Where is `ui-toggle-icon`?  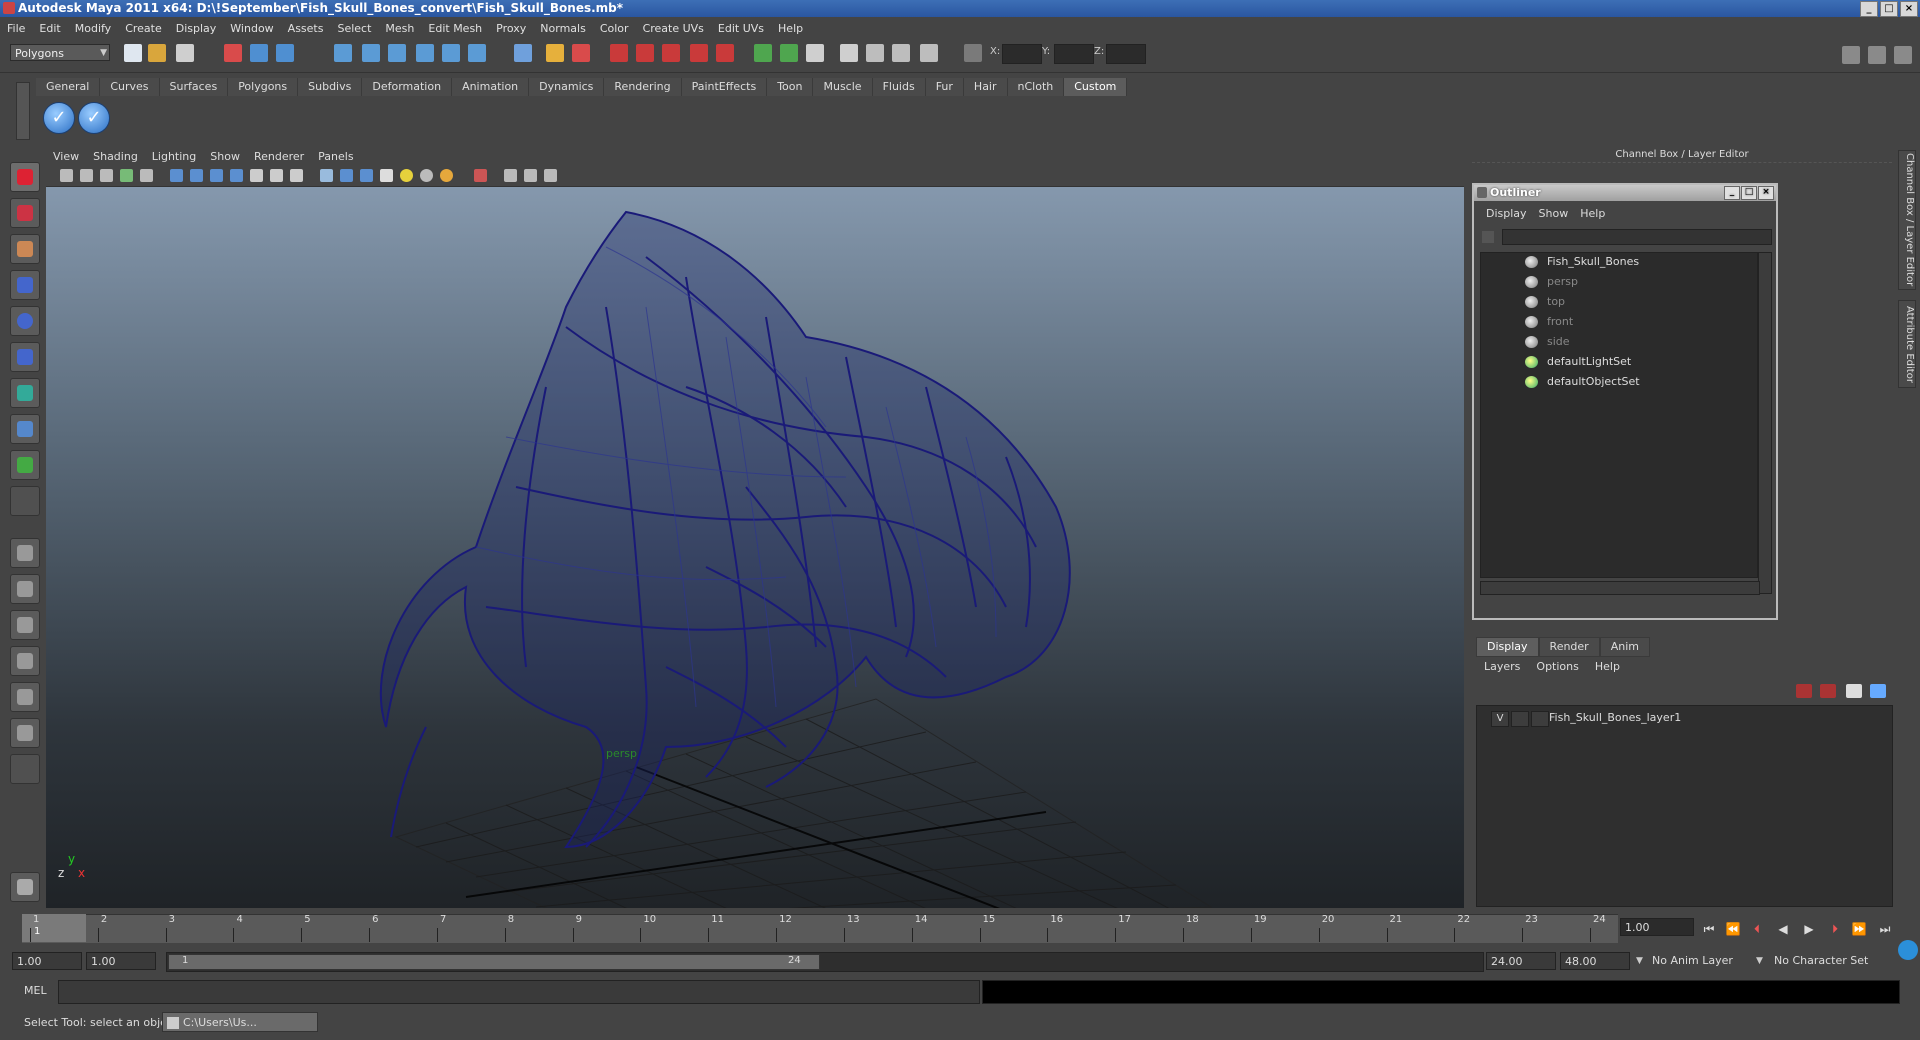 ui-toggle-icon is located at coordinates (901, 53).